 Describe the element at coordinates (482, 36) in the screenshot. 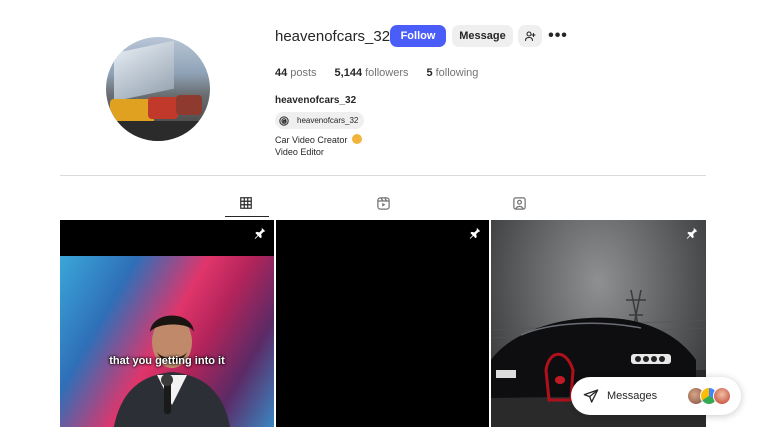

I see `message-button: Message` at that location.